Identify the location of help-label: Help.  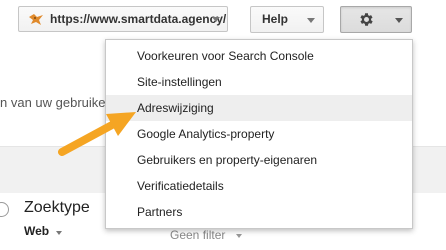
(275, 19).